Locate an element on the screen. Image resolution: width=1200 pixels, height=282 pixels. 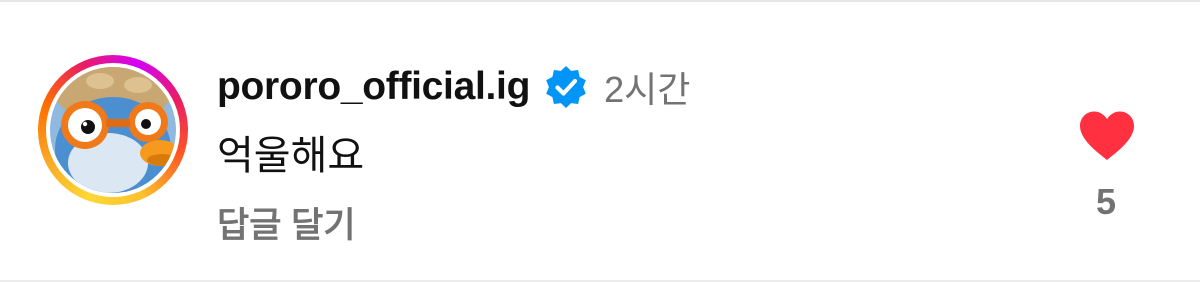
comment-header: pororo_official.ig 2시간 is located at coordinates (453, 87).